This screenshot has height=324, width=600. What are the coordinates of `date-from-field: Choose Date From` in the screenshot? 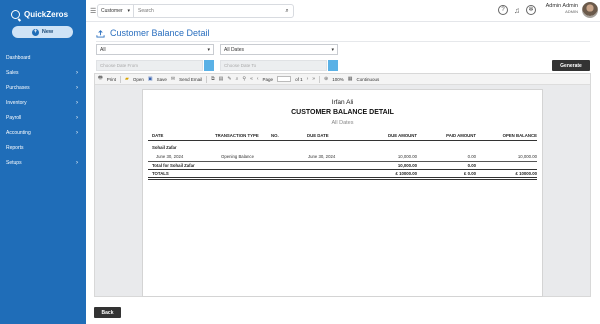 It's located at (149, 65).